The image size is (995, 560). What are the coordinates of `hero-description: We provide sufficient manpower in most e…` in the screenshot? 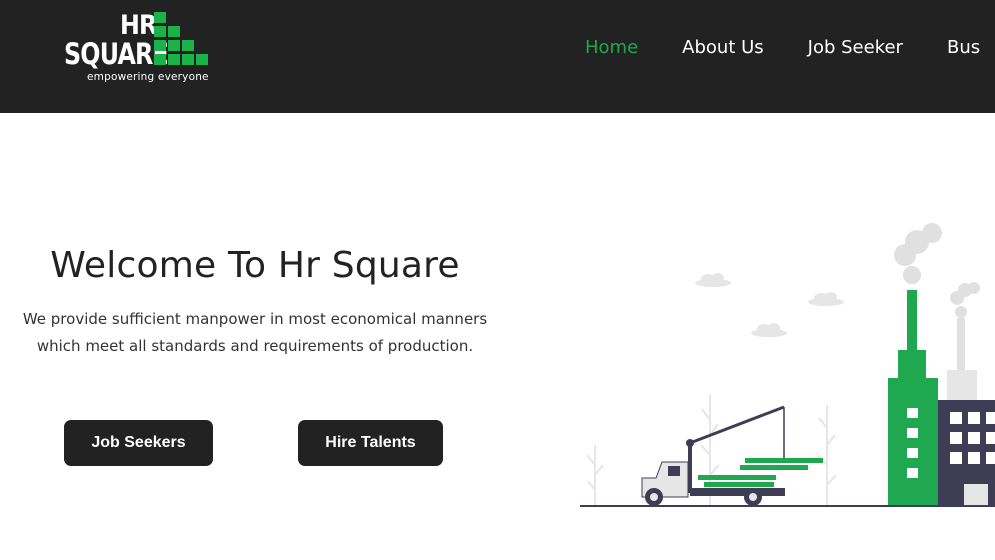 It's located at (255, 333).